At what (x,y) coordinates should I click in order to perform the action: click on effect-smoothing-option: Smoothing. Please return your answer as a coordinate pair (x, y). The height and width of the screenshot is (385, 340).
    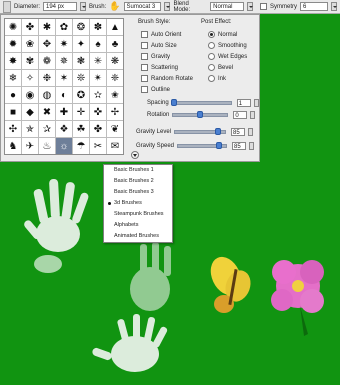
    Looking at the image, I should click on (227, 45).